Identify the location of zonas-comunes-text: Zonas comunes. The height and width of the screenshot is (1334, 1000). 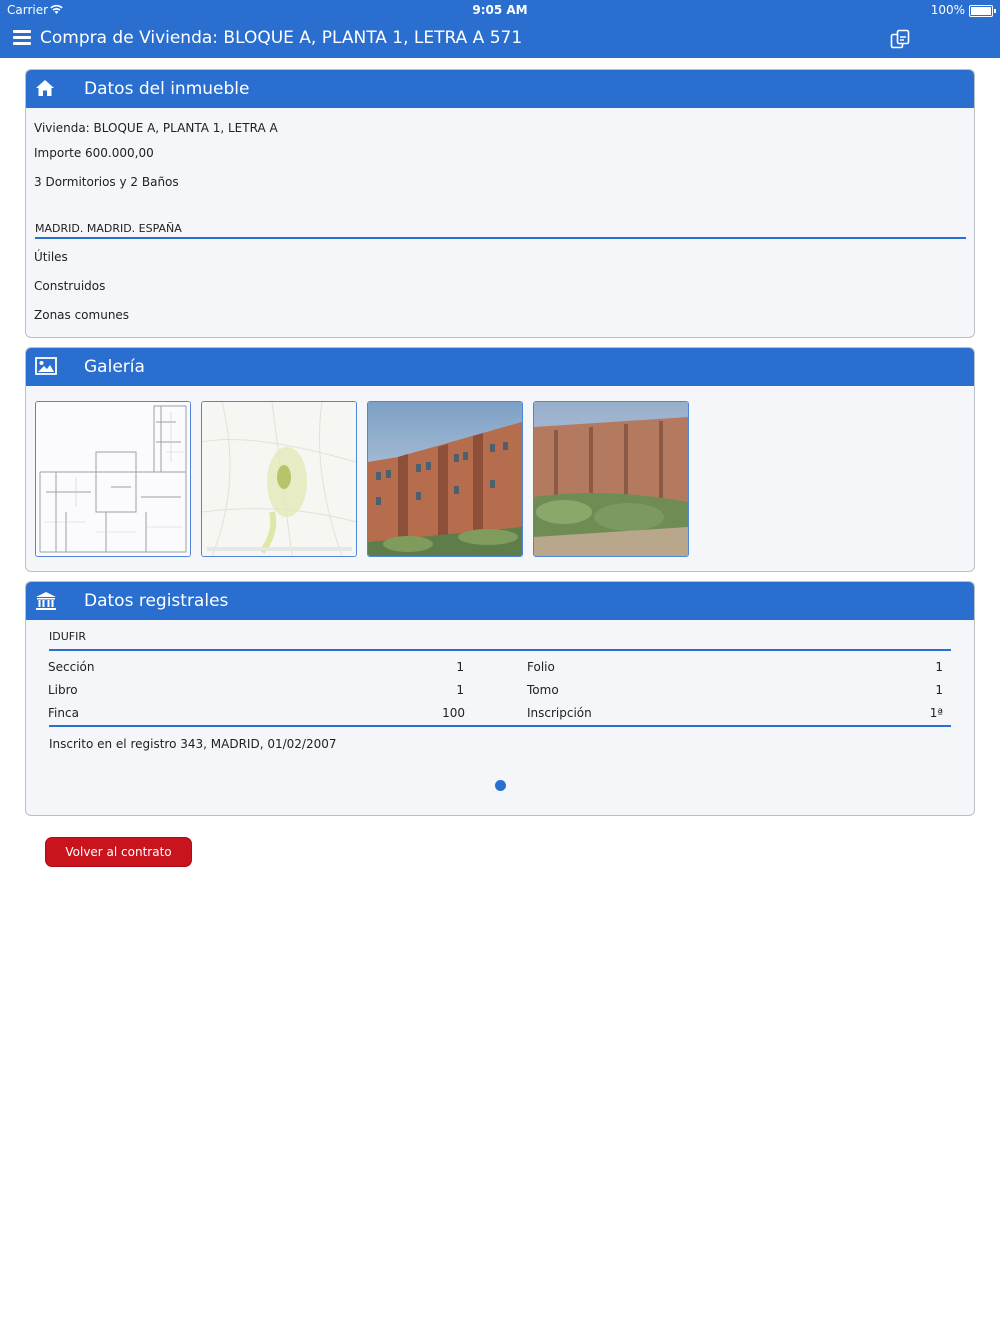
(82, 315).